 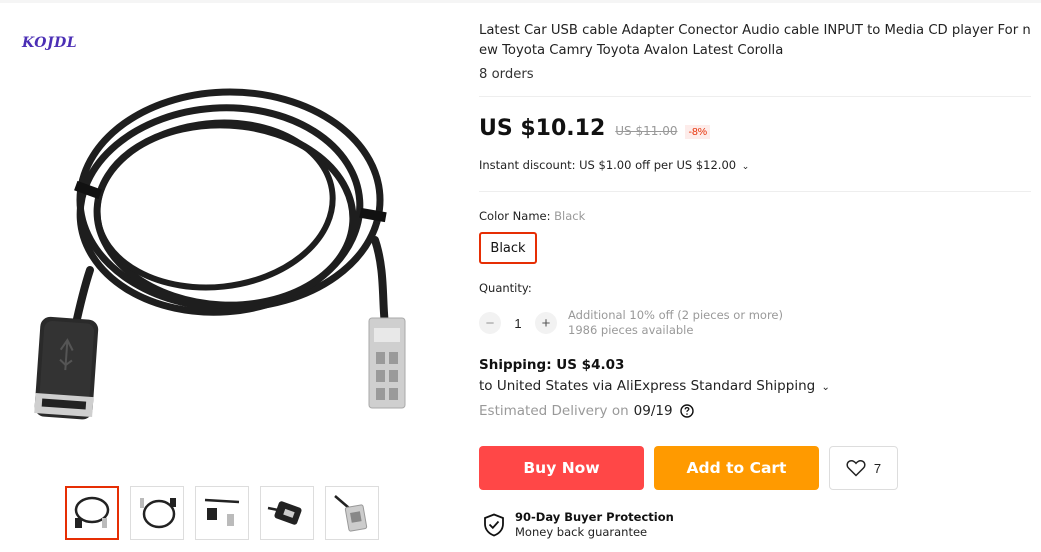 I want to click on color-option-black: Black, so click(x=508, y=248).